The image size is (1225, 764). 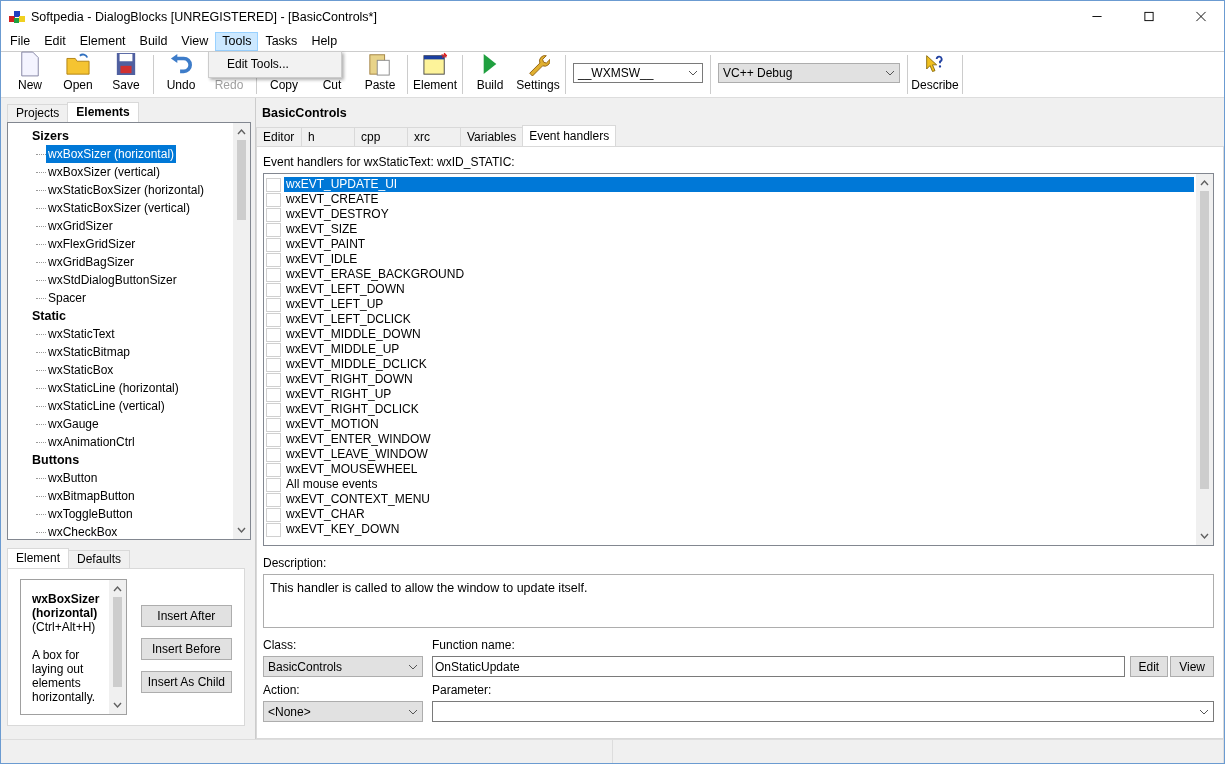 What do you see at coordinates (126, 190) in the screenshot?
I see `tree-item: wxStaticBoxSizer (horizontal)` at bounding box center [126, 190].